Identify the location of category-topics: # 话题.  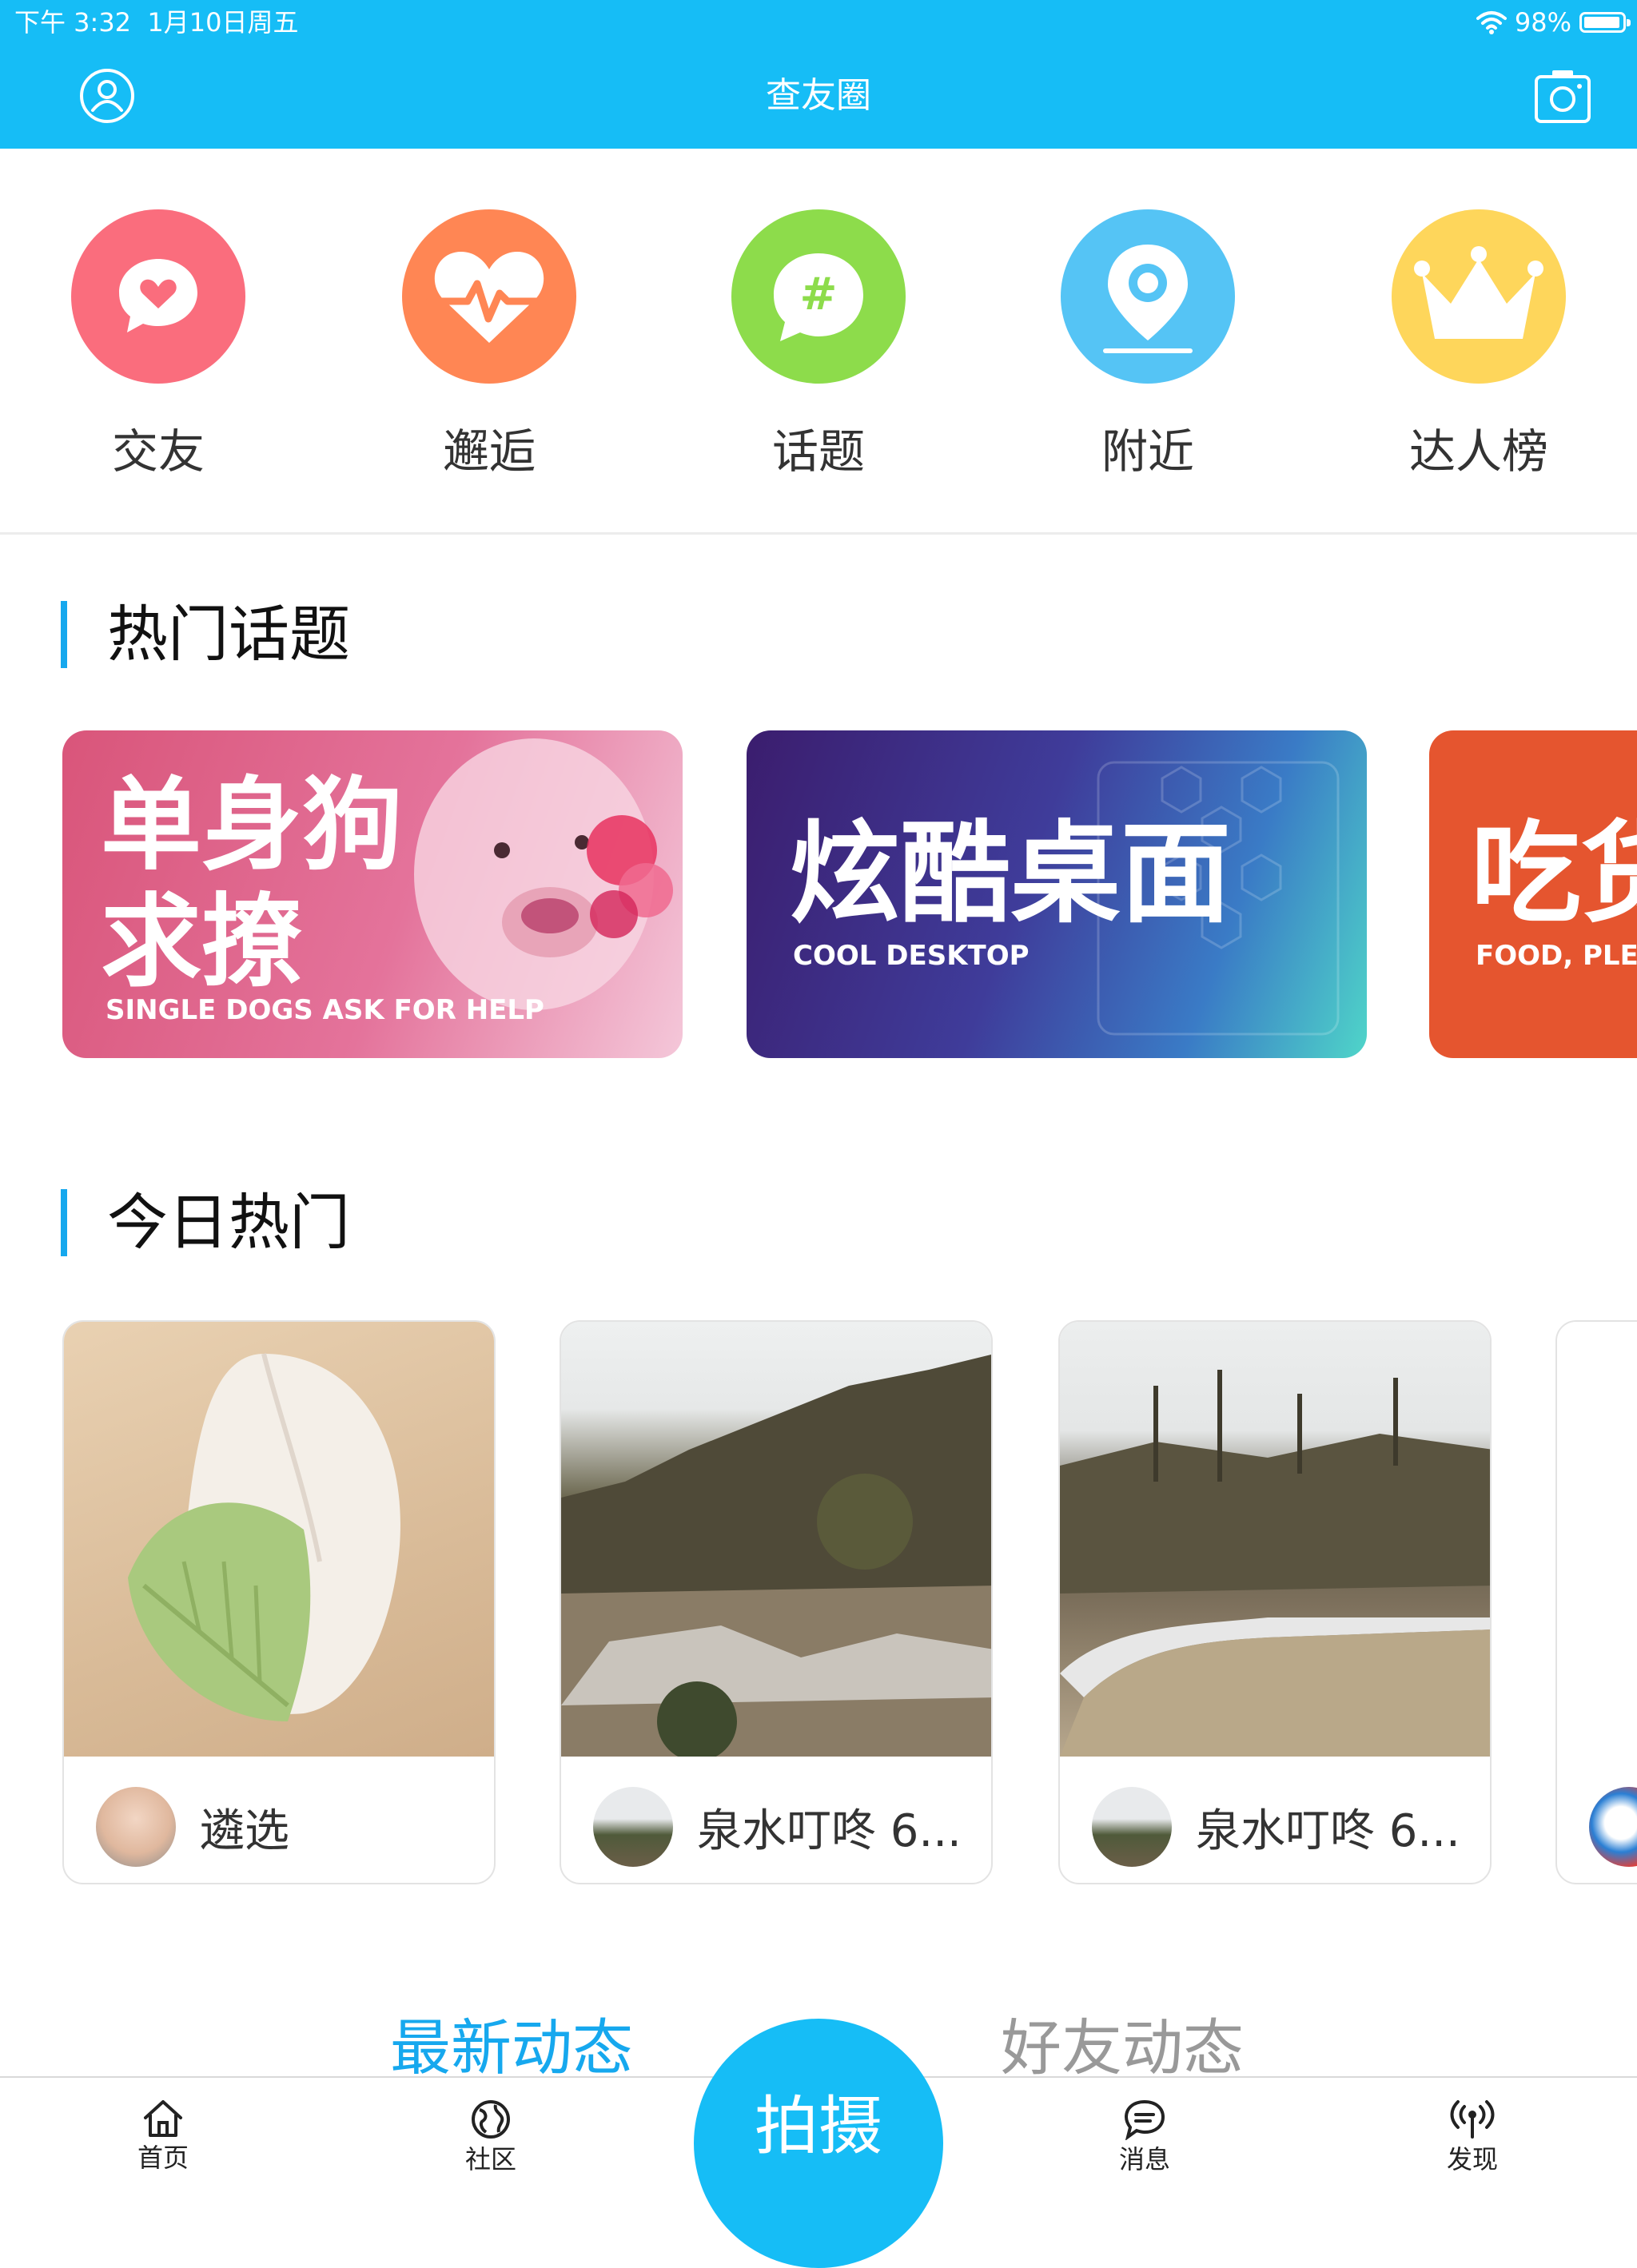
(818, 345).